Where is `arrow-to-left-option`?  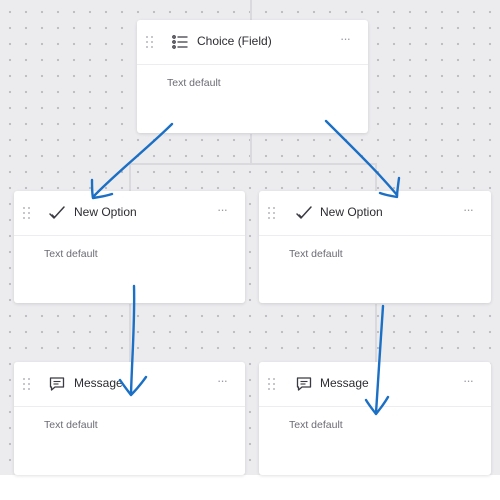 arrow-to-left-option is located at coordinates (132, 160).